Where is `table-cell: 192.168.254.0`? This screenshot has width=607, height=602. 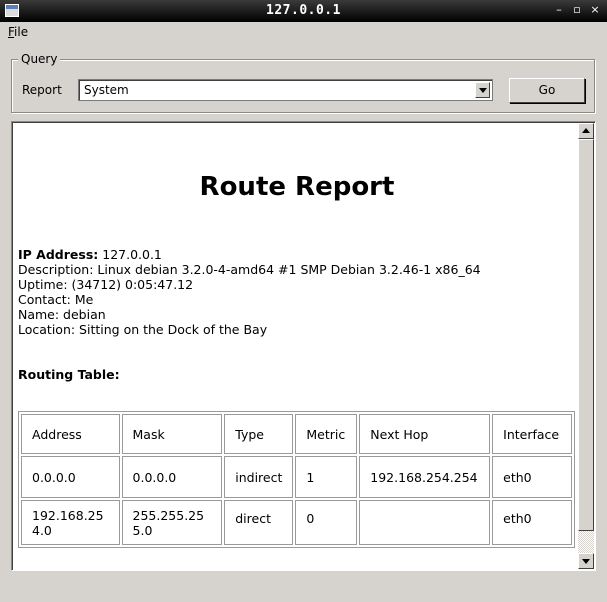 table-cell: 192.168.254.0 is located at coordinates (70, 522).